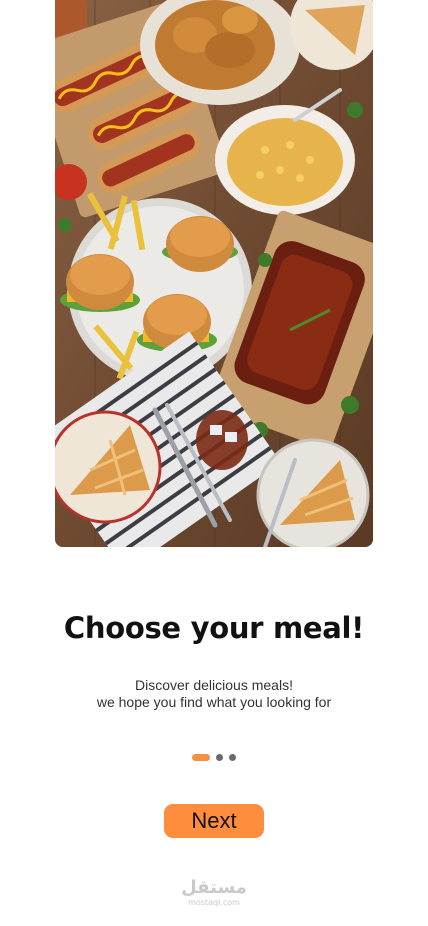 This screenshot has width=428, height=926. I want to click on onboarding-title: Choose your meal!, so click(214, 628).